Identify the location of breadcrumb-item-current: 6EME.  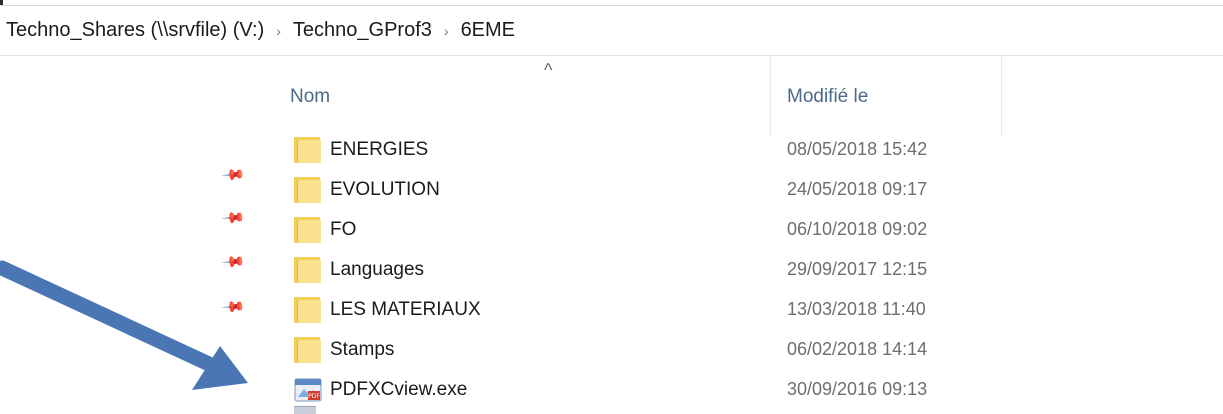
(488, 30).